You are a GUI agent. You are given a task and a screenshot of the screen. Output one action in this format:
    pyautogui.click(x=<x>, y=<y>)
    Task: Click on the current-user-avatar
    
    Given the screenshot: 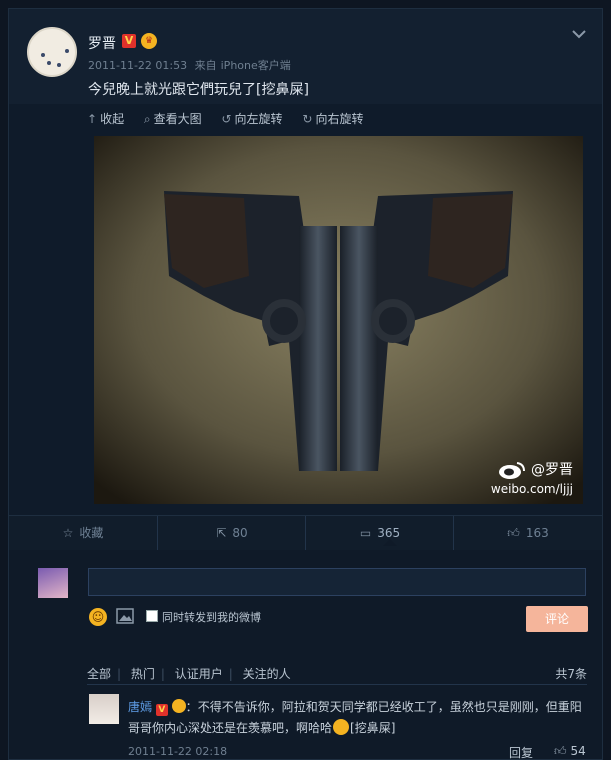 What is the action you would take?
    pyautogui.click(x=53, y=583)
    